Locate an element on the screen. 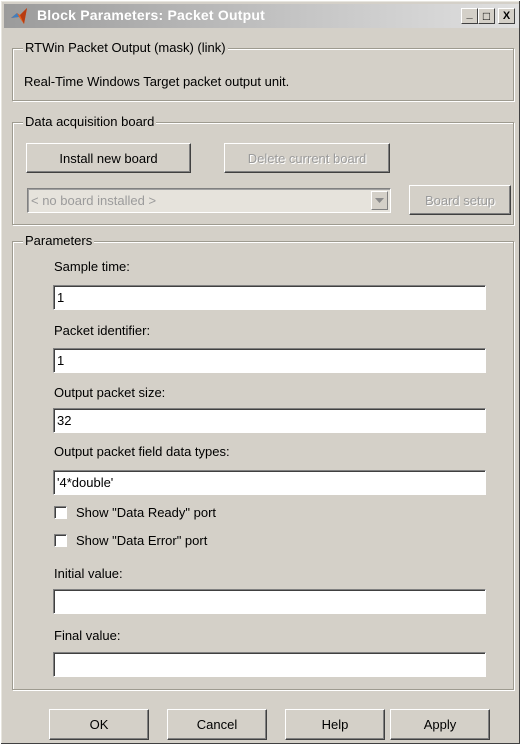 This screenshot has height=745, width=521. final-value-label: Final value: is located at coordinates (87, 635).